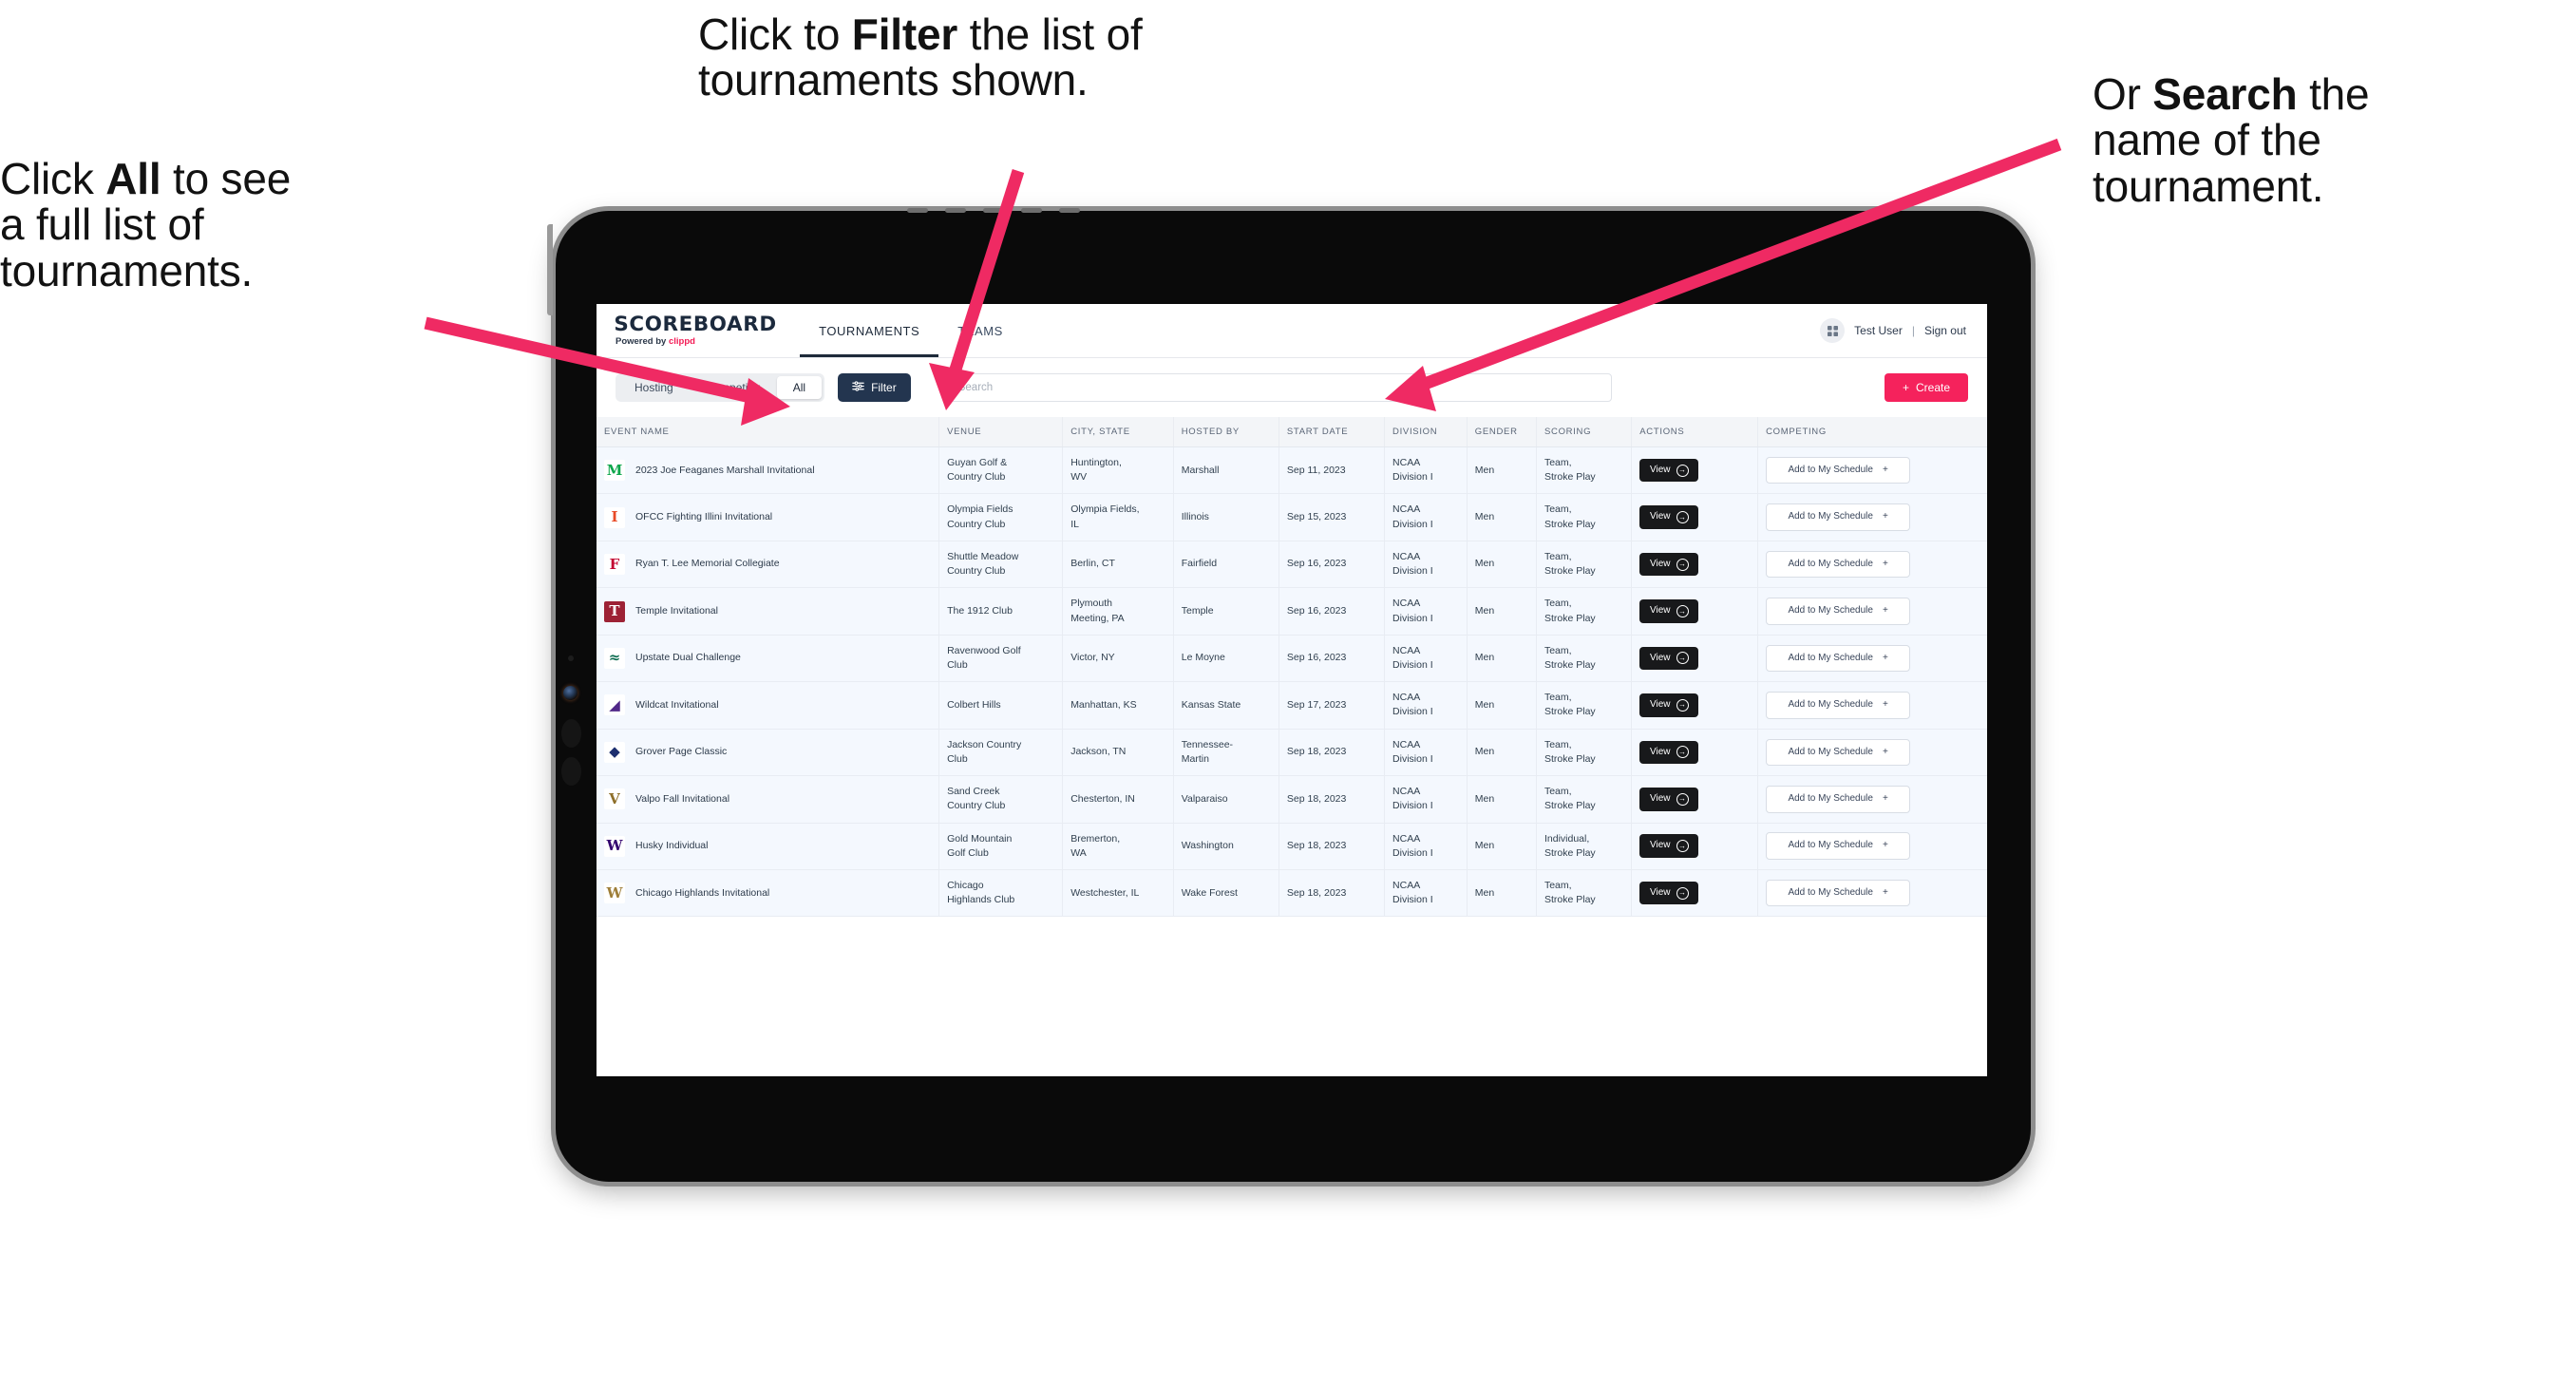 Image resolution: width=2576 pixels, height=1386 pixels. Describe the element at coordinates (1069, 210) in the screenshot. I see `speaker-slit` at that location.